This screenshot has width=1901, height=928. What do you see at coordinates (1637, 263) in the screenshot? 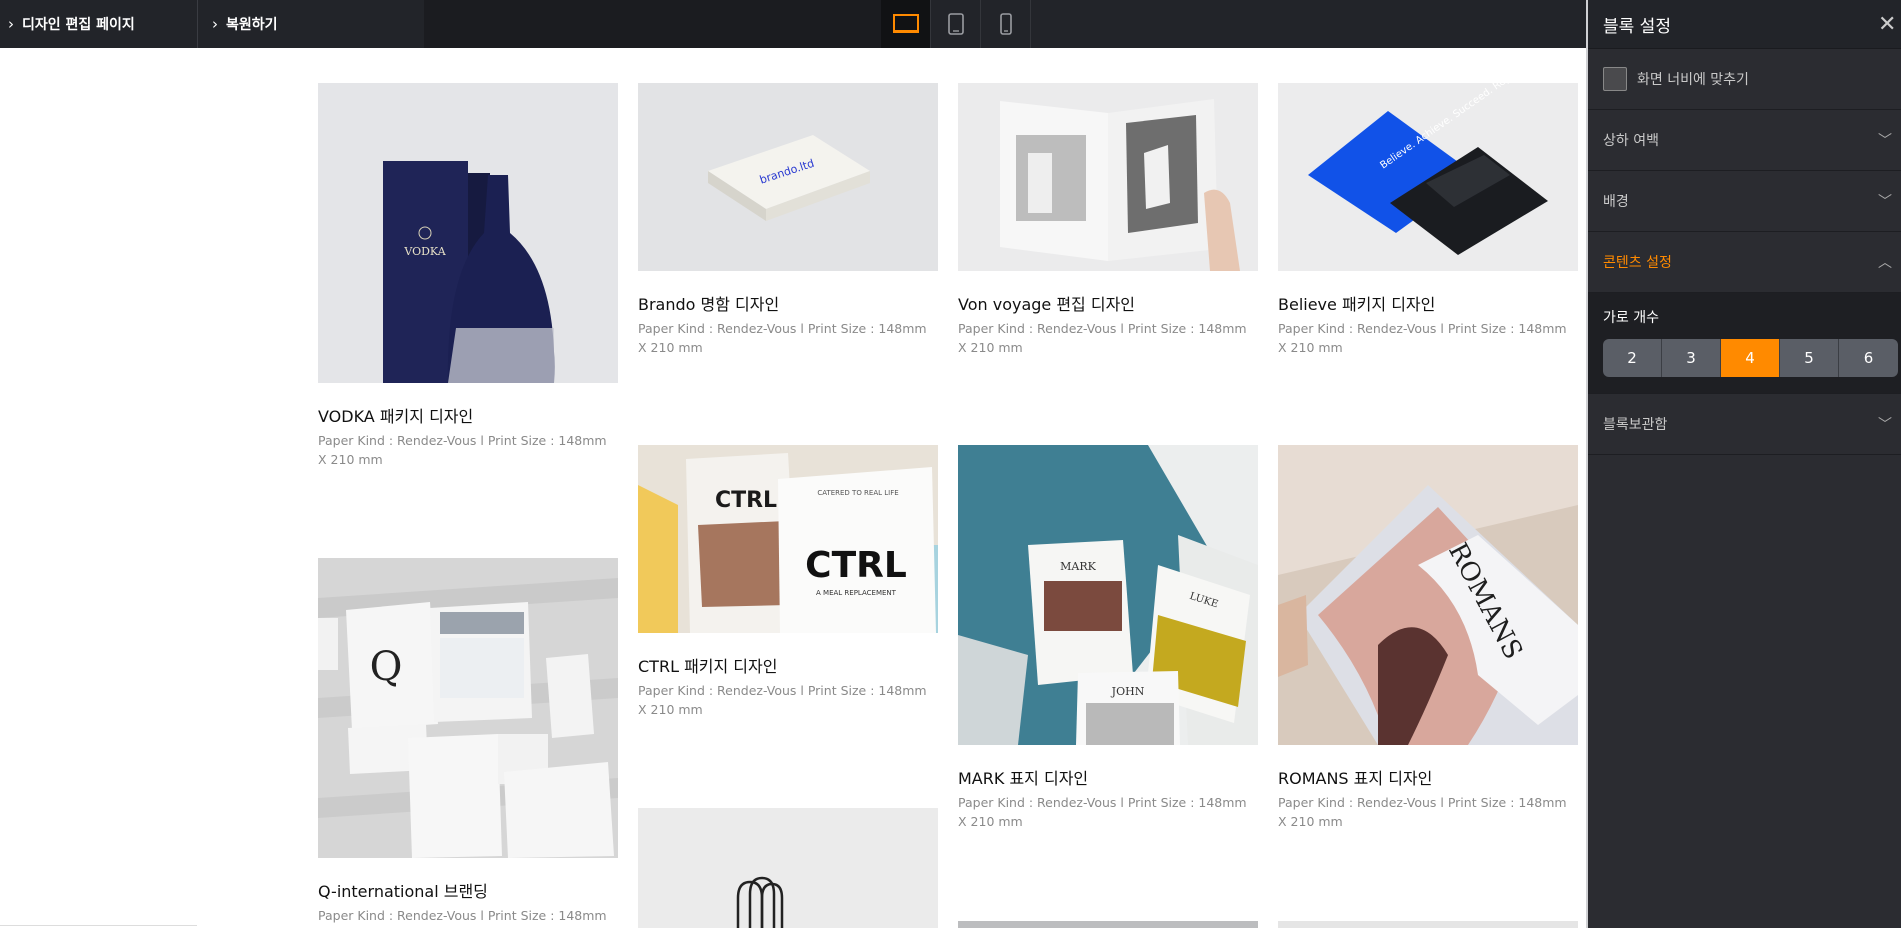
I see `section-content-settings-label: 콘텐츠 설정` at bounding box center [1637, 263].